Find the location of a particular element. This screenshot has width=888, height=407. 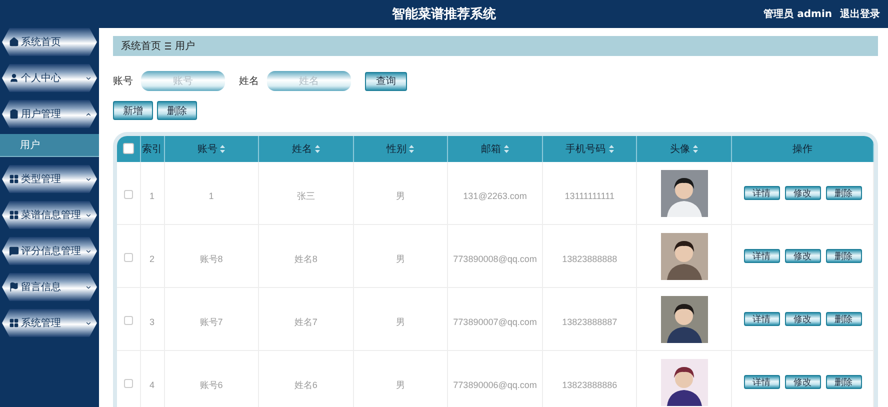

search-button: 查询 is located at coordinates (386, 81).